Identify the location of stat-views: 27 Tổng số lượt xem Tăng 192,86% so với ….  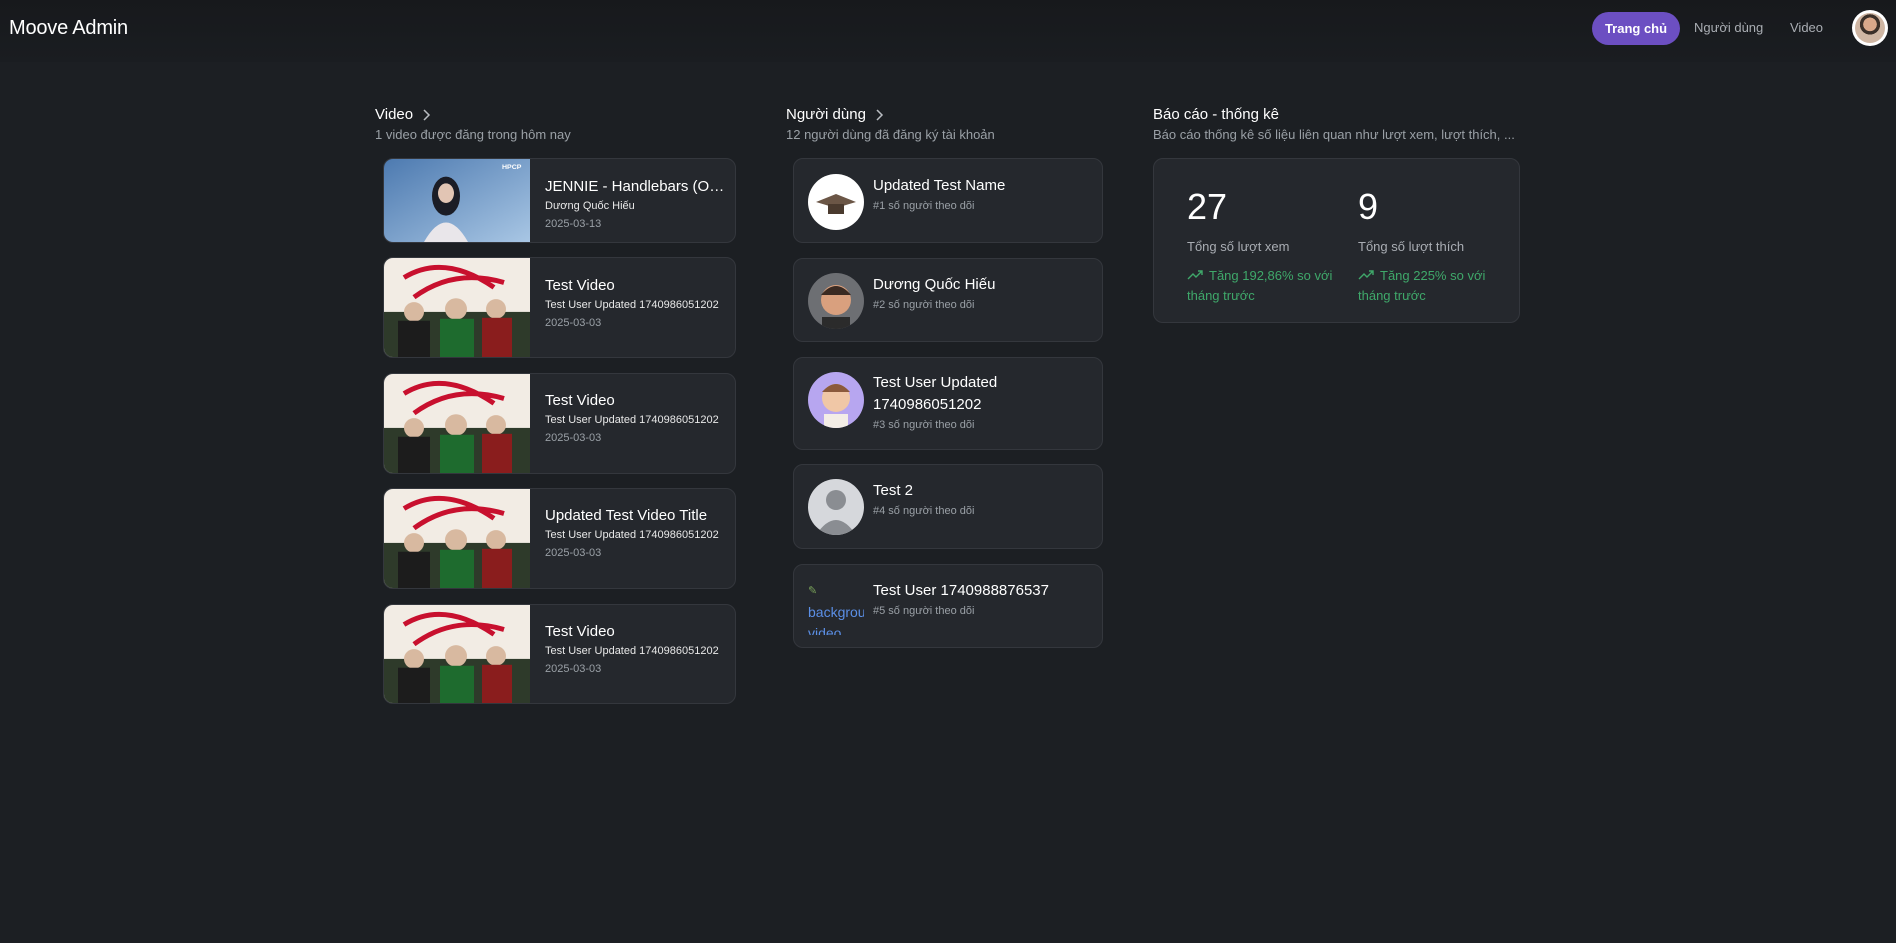
(1262, 246).